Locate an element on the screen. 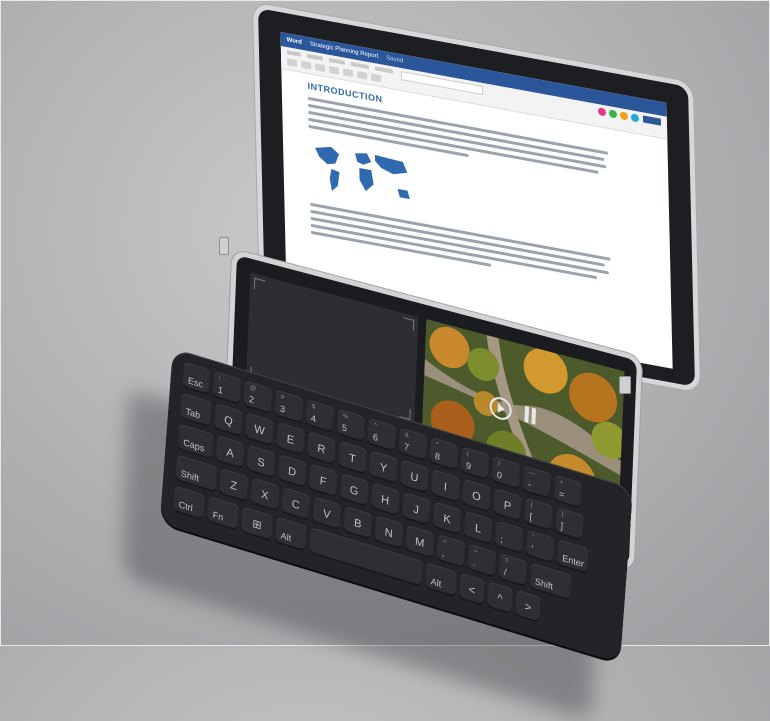  ribbon-tab-insert is located at coordinates (336, 61).